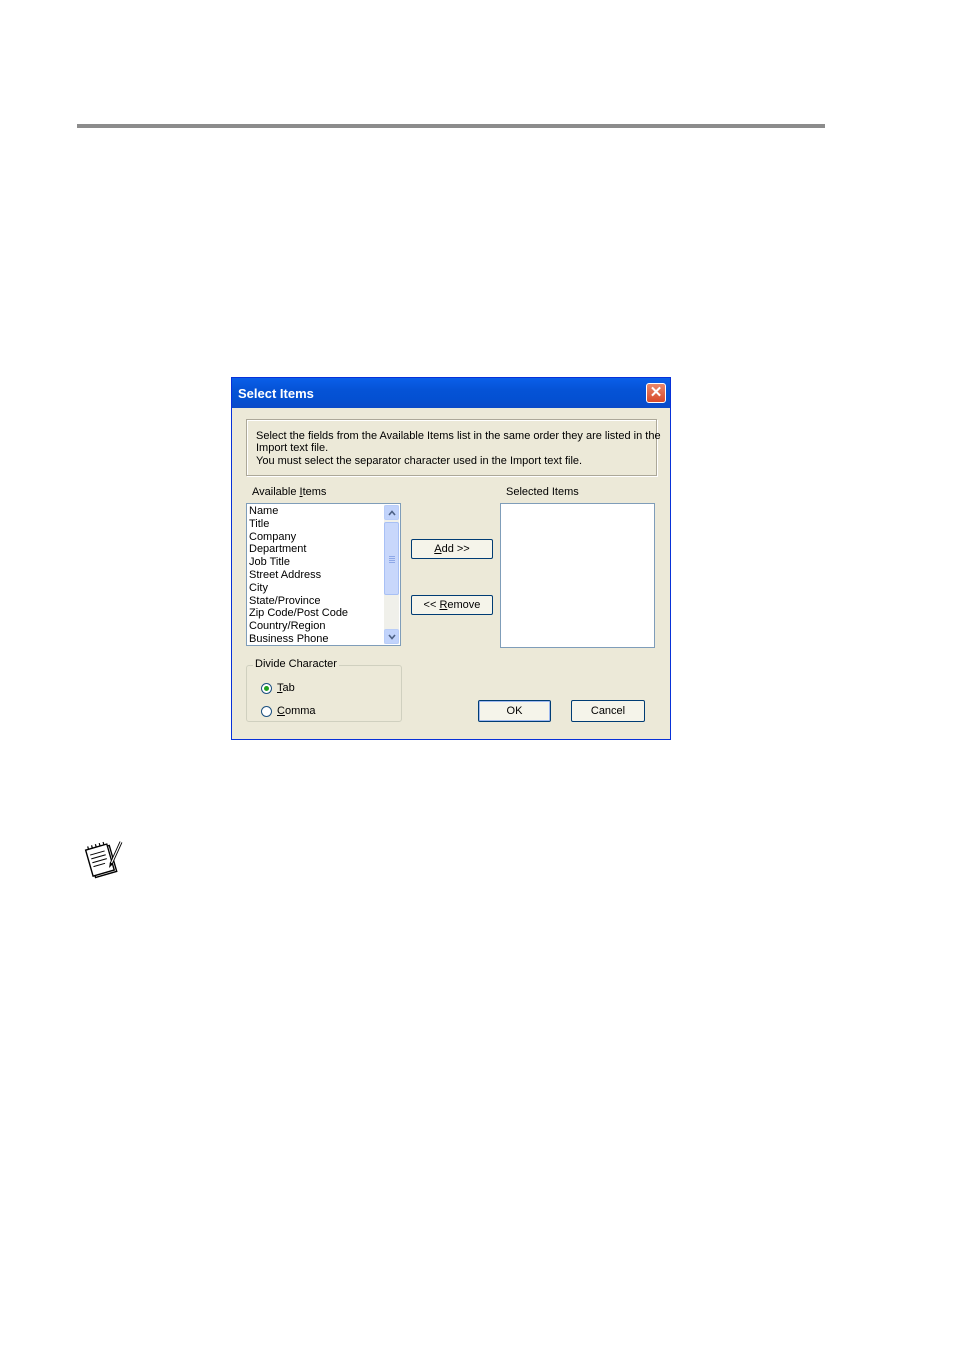  I want to click on list-item: City, so click(298, 588).